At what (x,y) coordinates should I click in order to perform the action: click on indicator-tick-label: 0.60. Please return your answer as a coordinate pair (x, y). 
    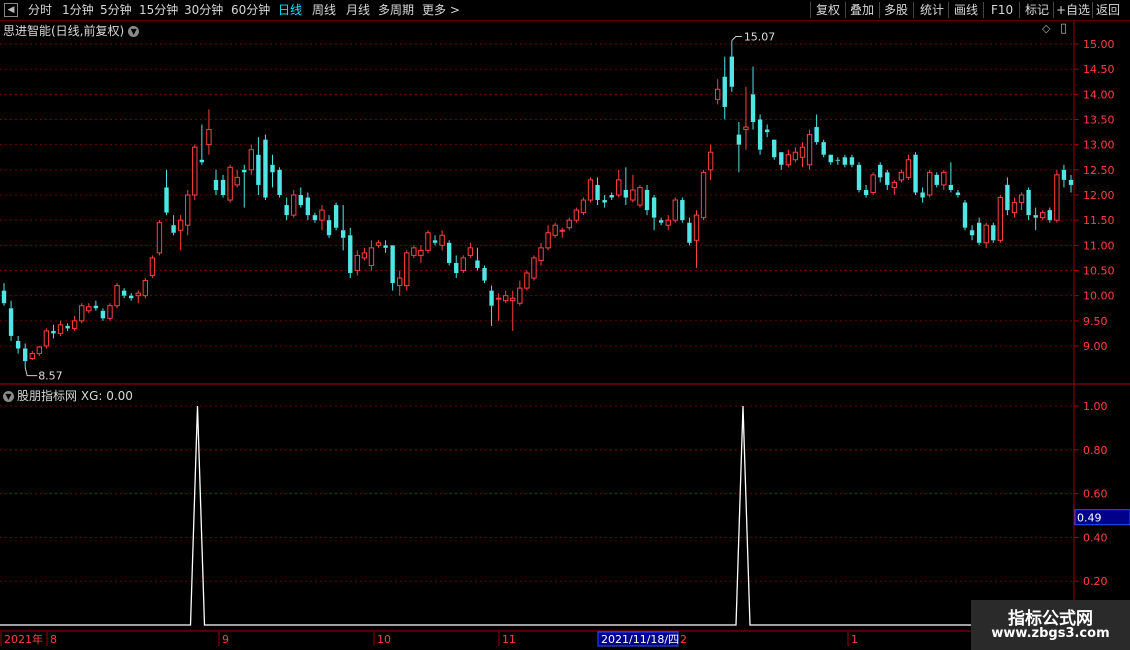
    Looking at the image, I should click on (1095, 494).